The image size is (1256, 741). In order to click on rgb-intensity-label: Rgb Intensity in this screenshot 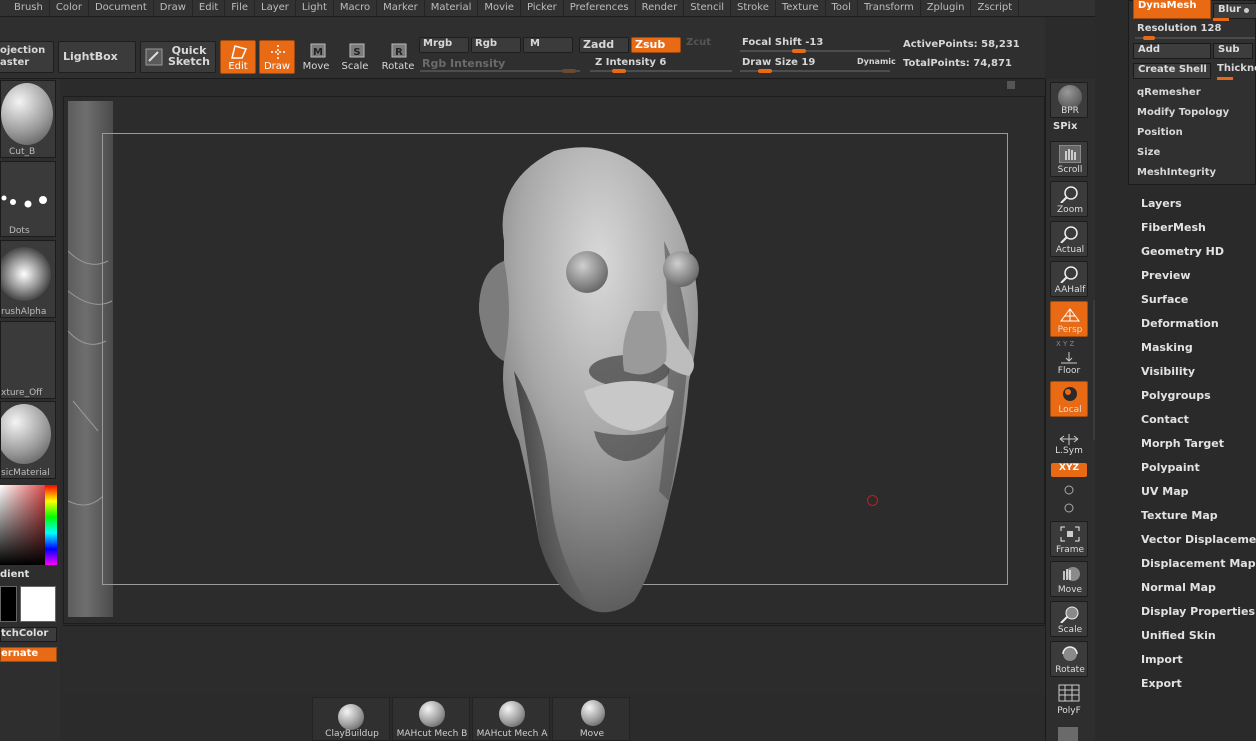, I will do `click(463, 63)`.